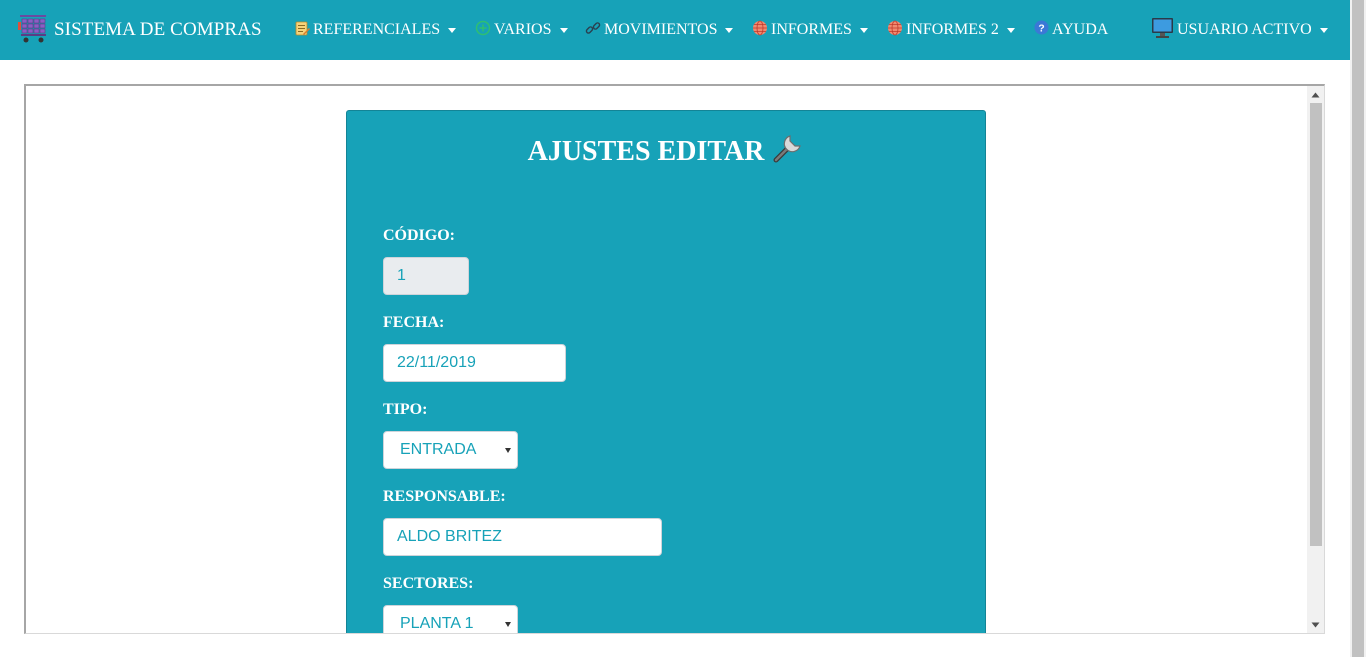 The width and height of the screenshot is (1366, 657). What do you see at coordinates (1316, 324) in the screenshot?
I see `frame-scrollbar-thumb` at bounding box center [1316, 324].